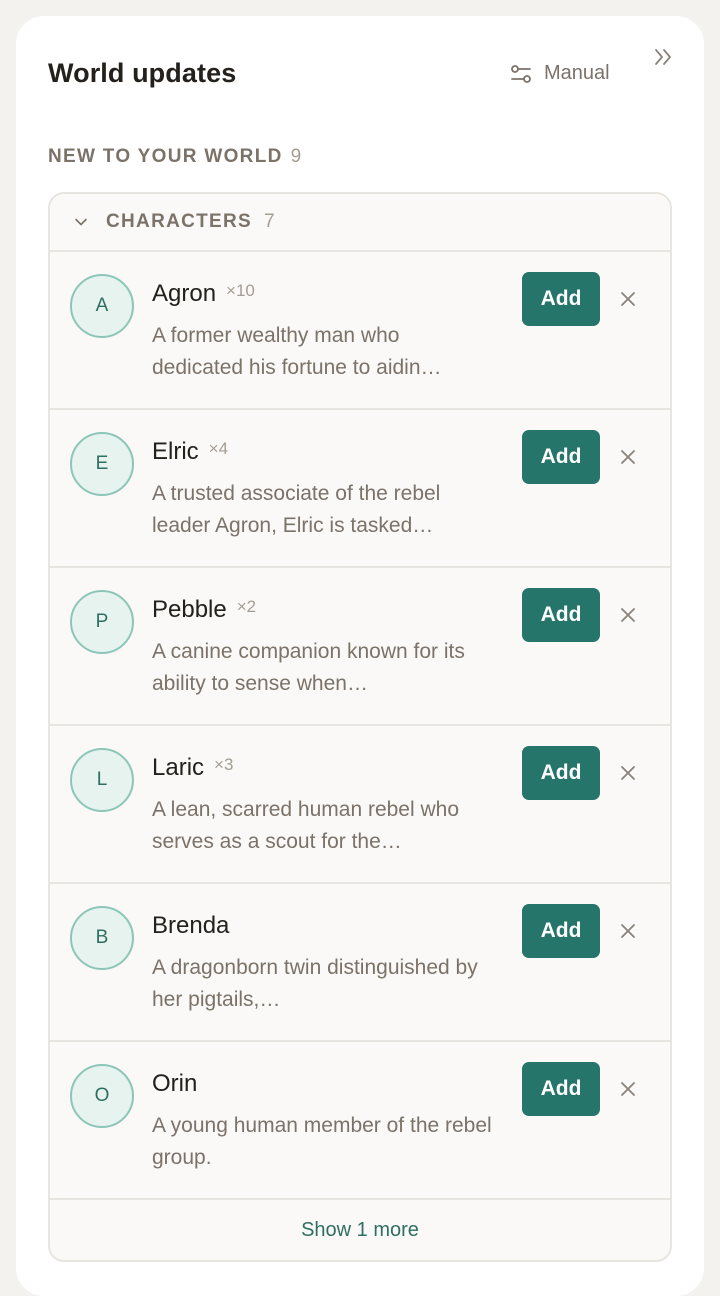 The image size is (720, 1296). I want to click on manual-mode-button: Manual, so click(560, 73).